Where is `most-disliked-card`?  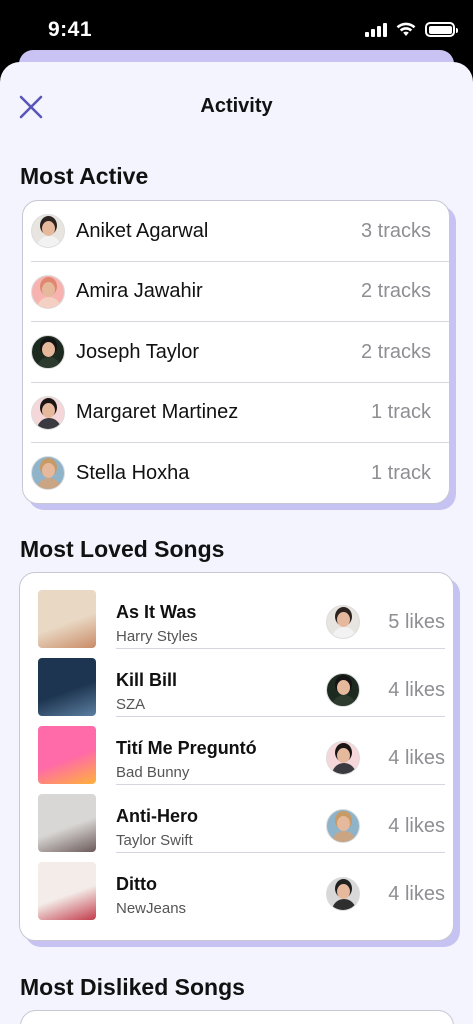 most-disliked-card is located at coordinates (237, 1017).